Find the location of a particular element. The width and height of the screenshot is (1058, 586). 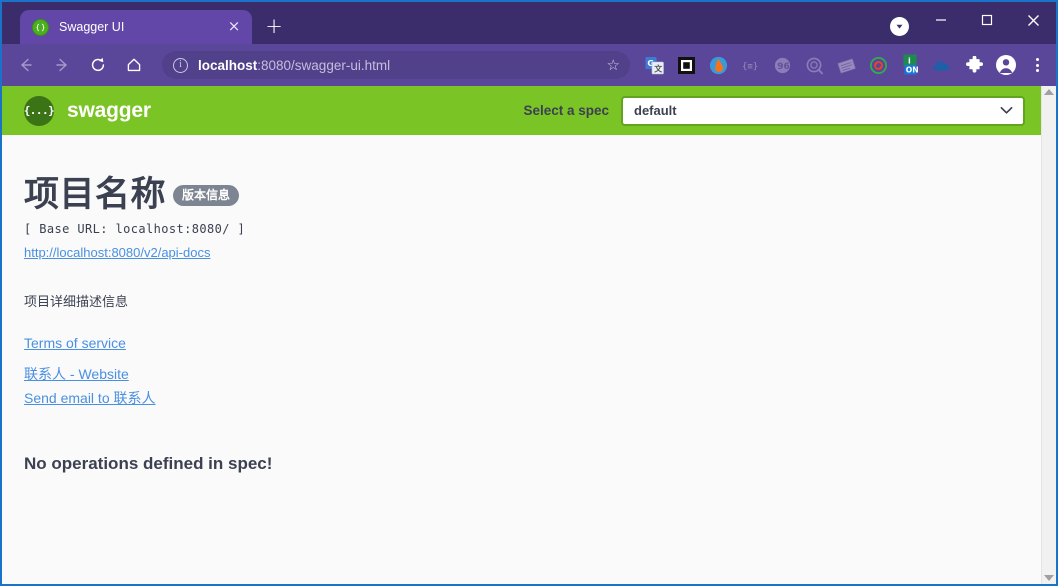

google-translate-extension-icon: G 文 is located at coordinates (654, 65).